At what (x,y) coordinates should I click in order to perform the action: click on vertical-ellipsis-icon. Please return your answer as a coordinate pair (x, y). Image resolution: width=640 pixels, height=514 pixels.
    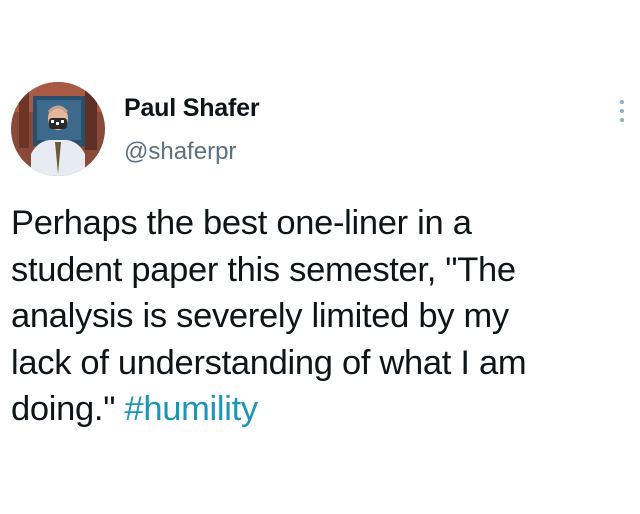
    Looking at the image, I should click on (622, 111).